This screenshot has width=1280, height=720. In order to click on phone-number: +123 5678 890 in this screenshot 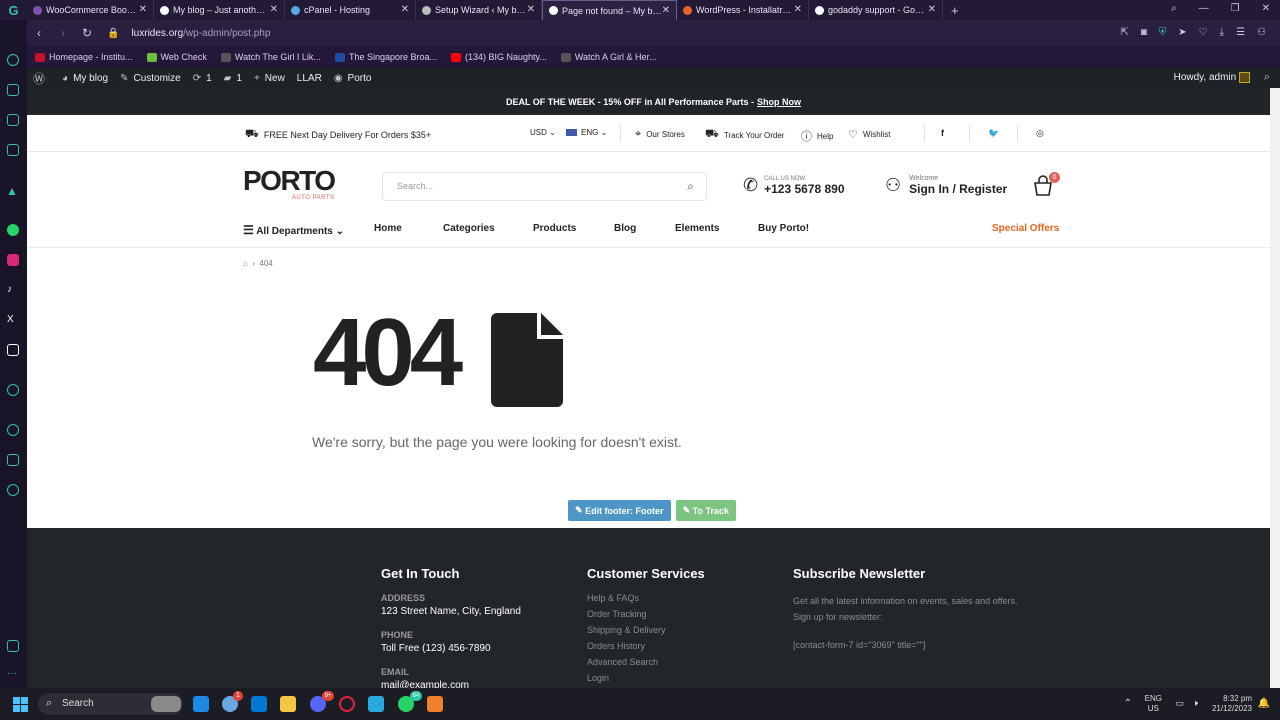, I will do `click(804, 189)`.